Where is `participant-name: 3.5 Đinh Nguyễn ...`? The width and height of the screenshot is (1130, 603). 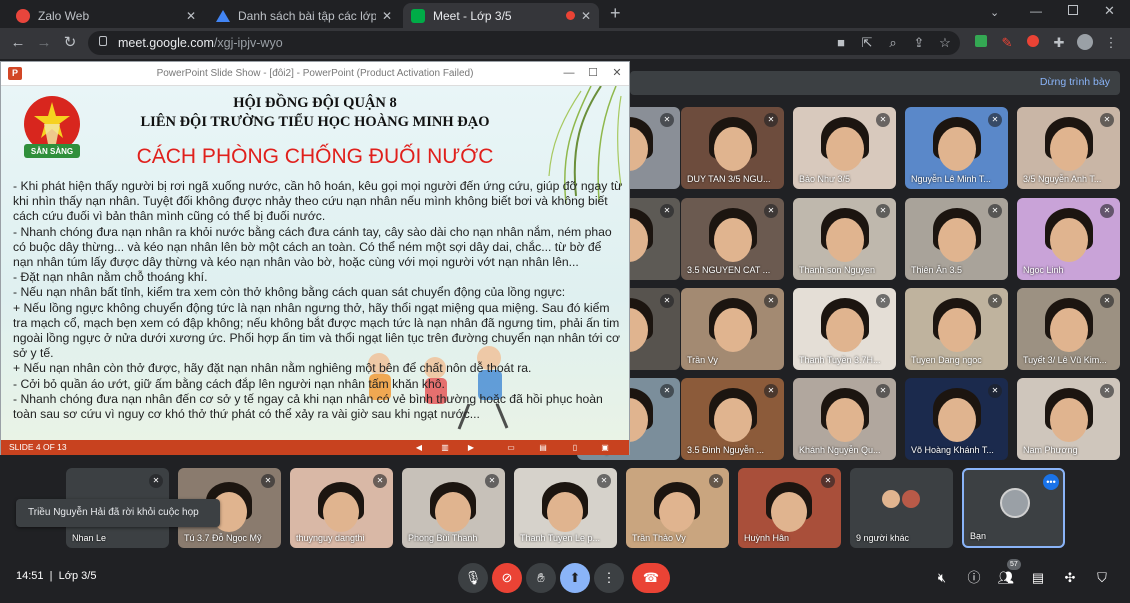 participant-name: 3.5 Đinh Nguyễn ... is located at coordinates (726, 450).